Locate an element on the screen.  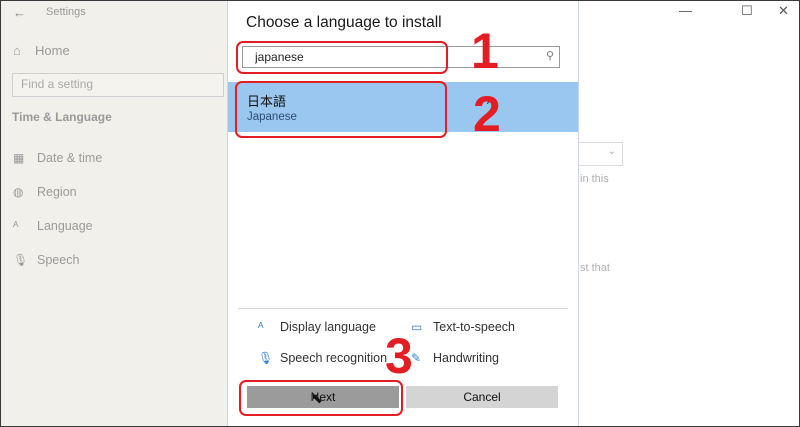
nav-item-label: Speech is located at coordinates (58, 260).